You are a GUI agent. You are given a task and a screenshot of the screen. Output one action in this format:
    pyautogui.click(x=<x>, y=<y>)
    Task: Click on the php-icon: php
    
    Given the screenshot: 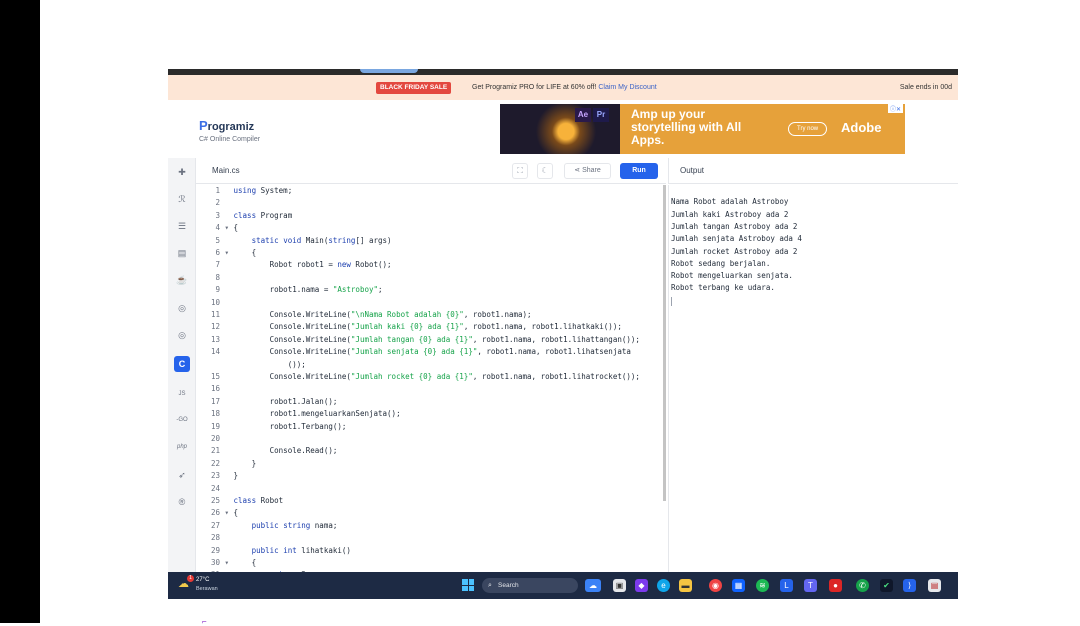 What is the action you would take?
    pyautogui.click(x=182, y=447)
    